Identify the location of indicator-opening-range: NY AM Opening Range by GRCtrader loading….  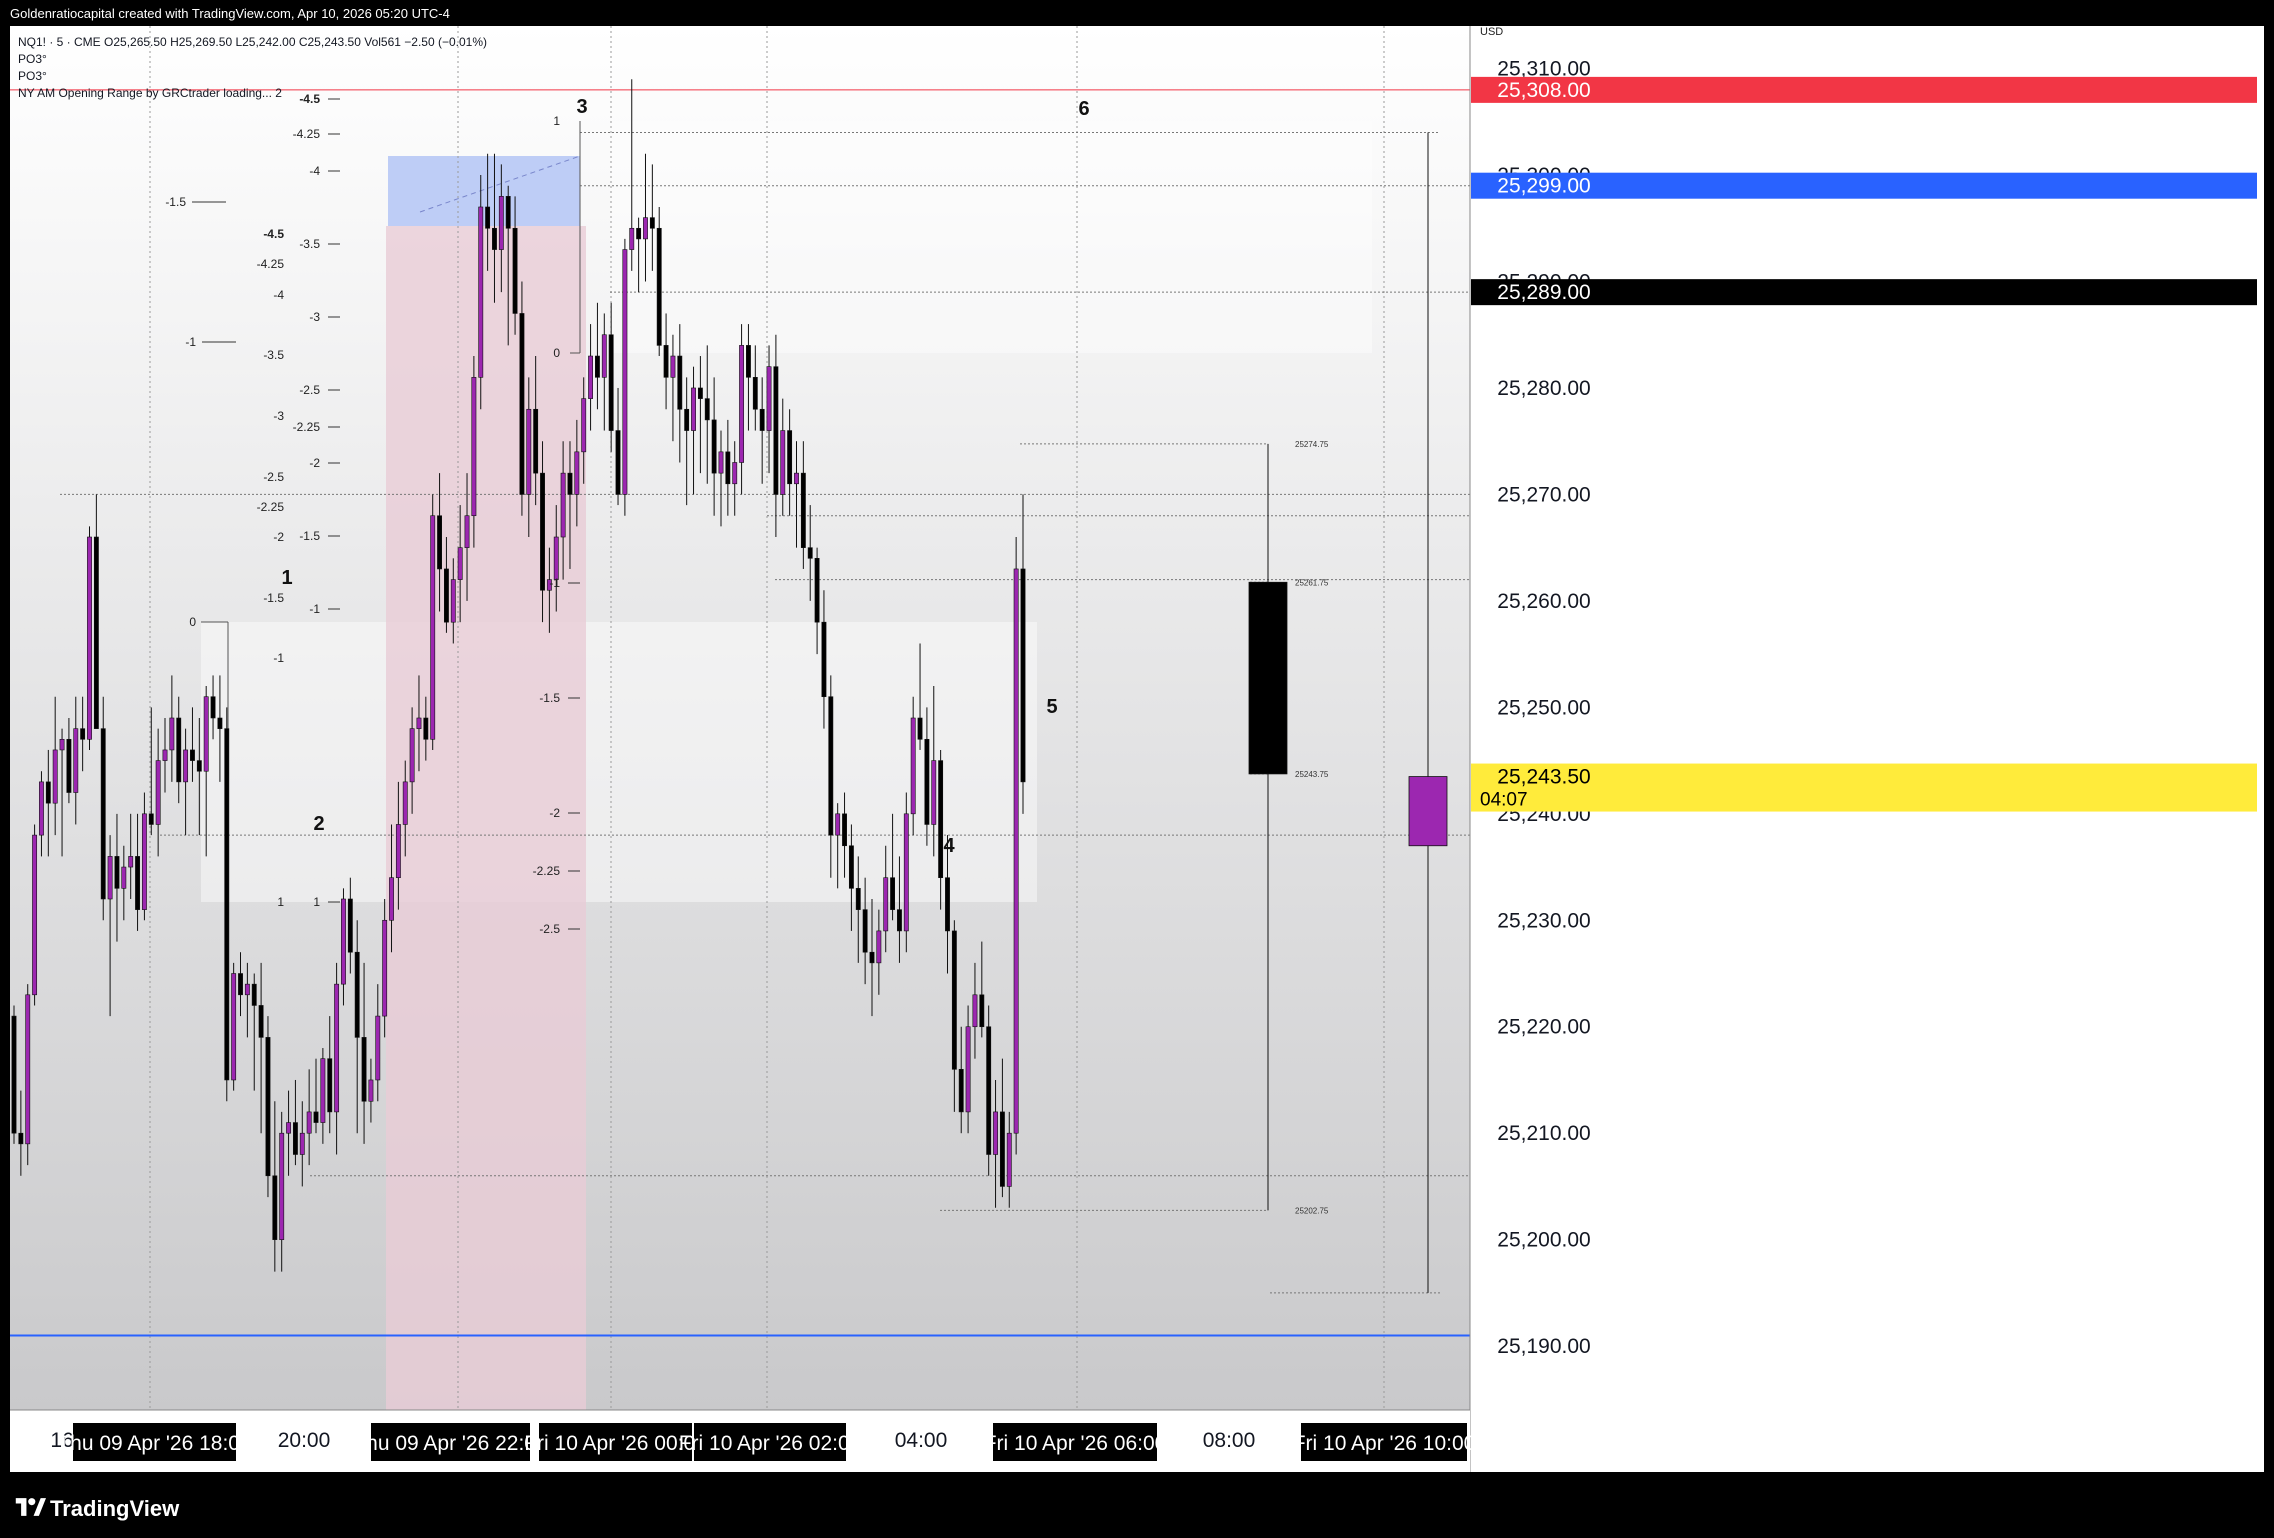
(252, 93).